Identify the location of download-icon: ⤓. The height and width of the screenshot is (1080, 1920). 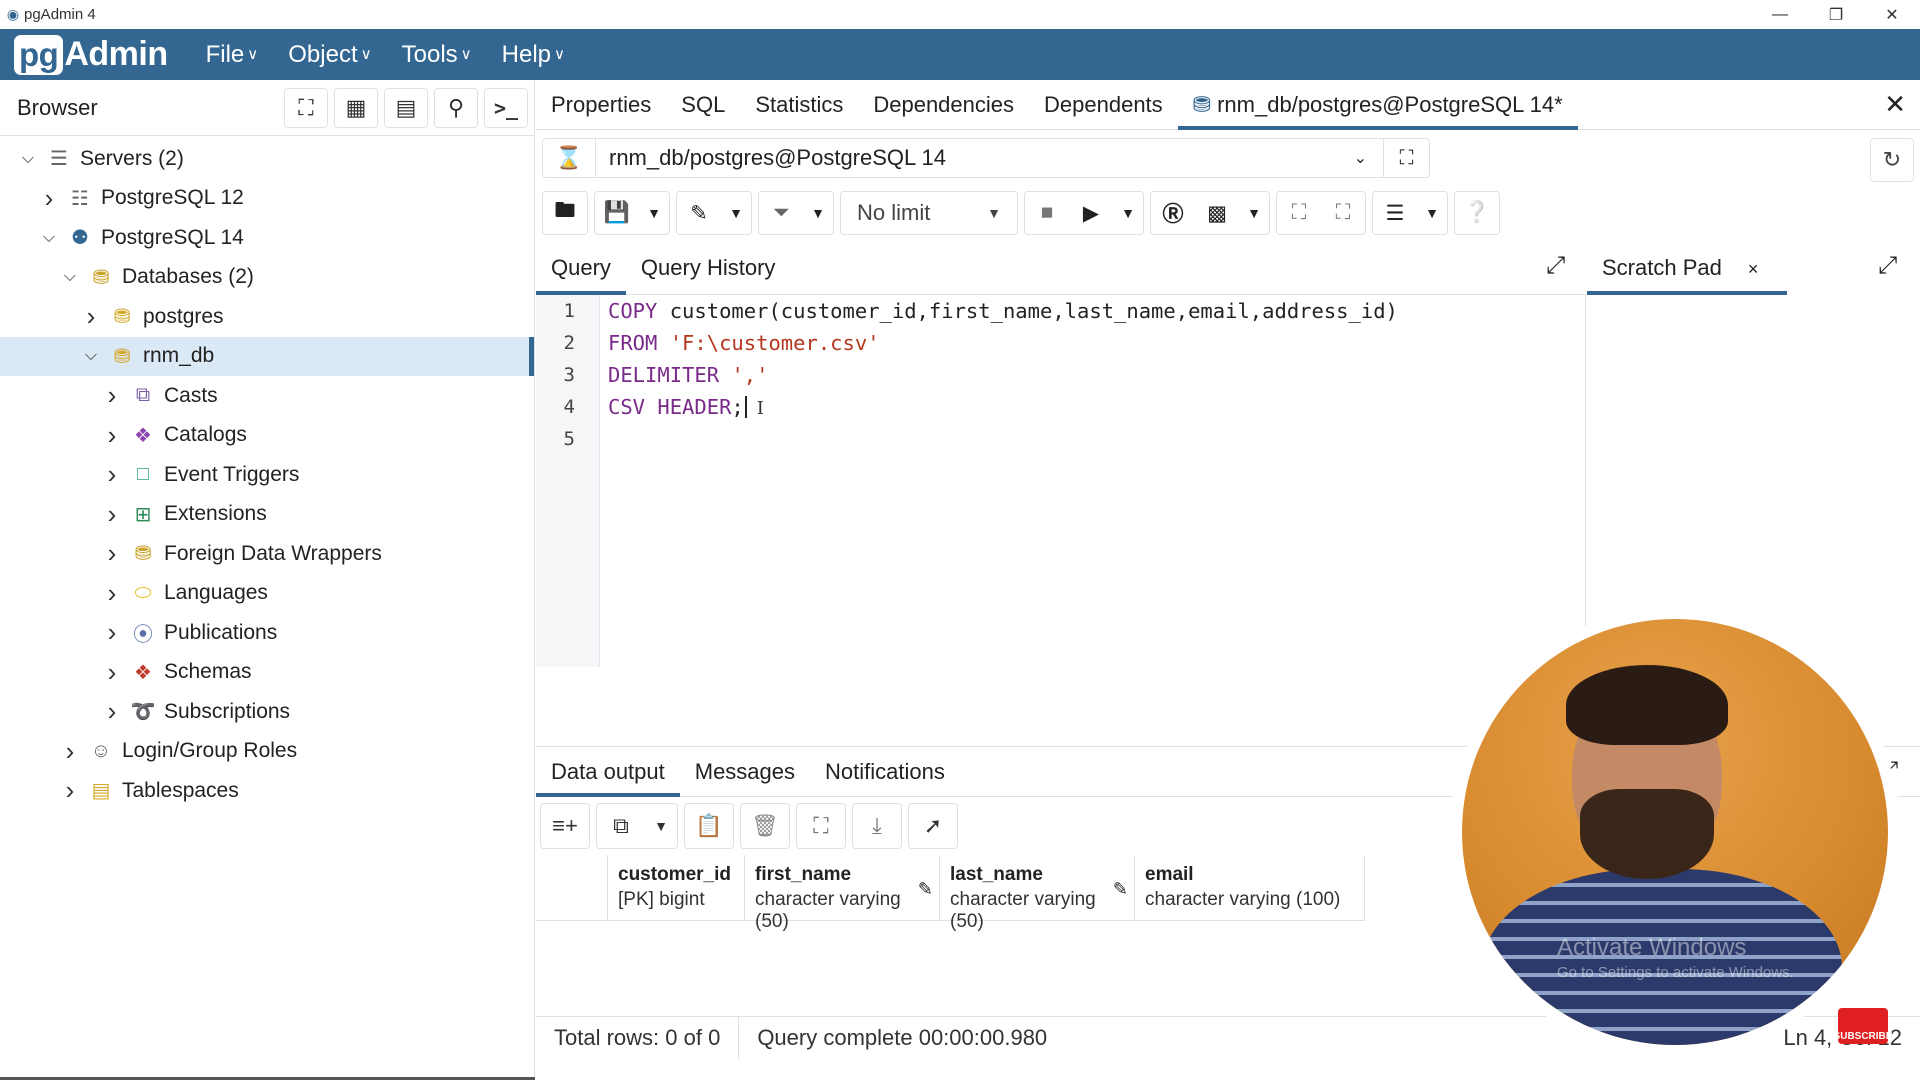
(877, 826).